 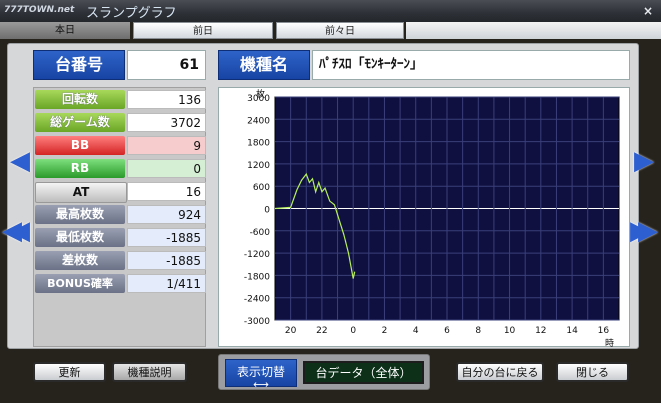 I want to click on y-tick-label: 1800, so click(x=258, y=144).